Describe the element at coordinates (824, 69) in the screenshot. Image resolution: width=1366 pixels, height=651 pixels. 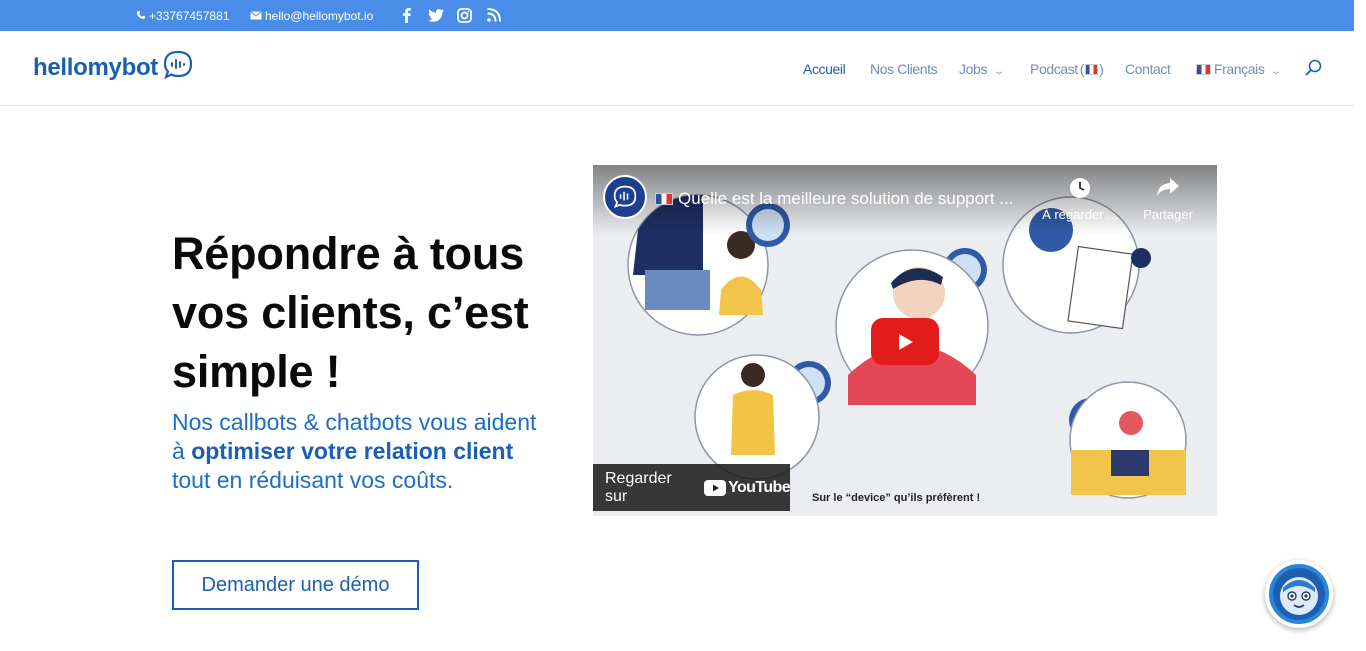
I see `nav-item-accueil: Accueil` at that location.